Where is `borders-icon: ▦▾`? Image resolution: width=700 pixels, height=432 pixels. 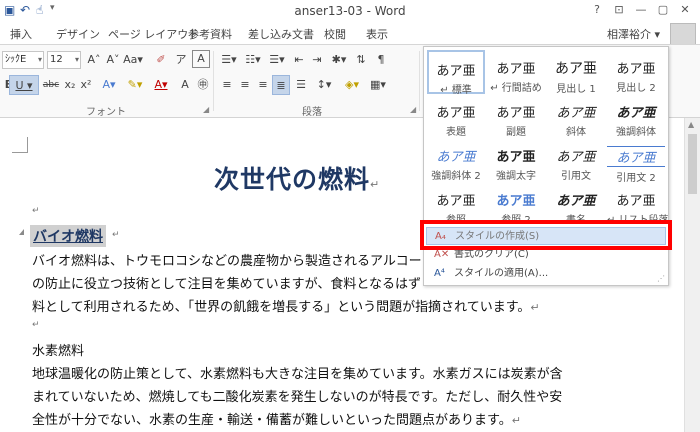 borders-icon: ▦▾ is located at coordinates (378, 85).